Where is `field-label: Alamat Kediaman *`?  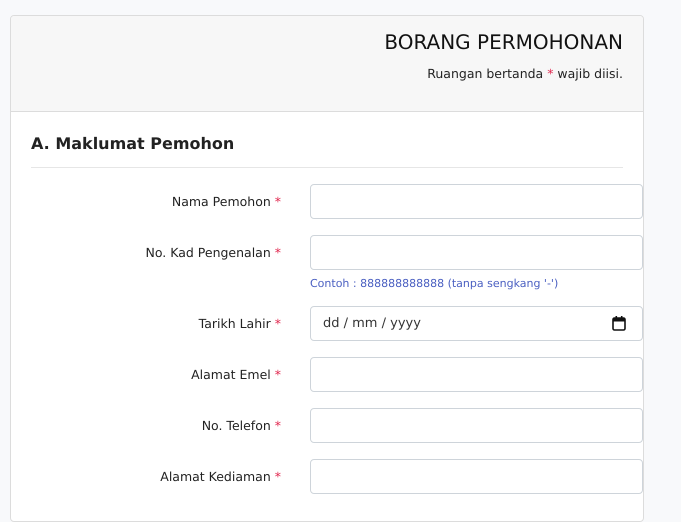 field-label: Alamat Kediaman * is located at coordinates (220, 476).